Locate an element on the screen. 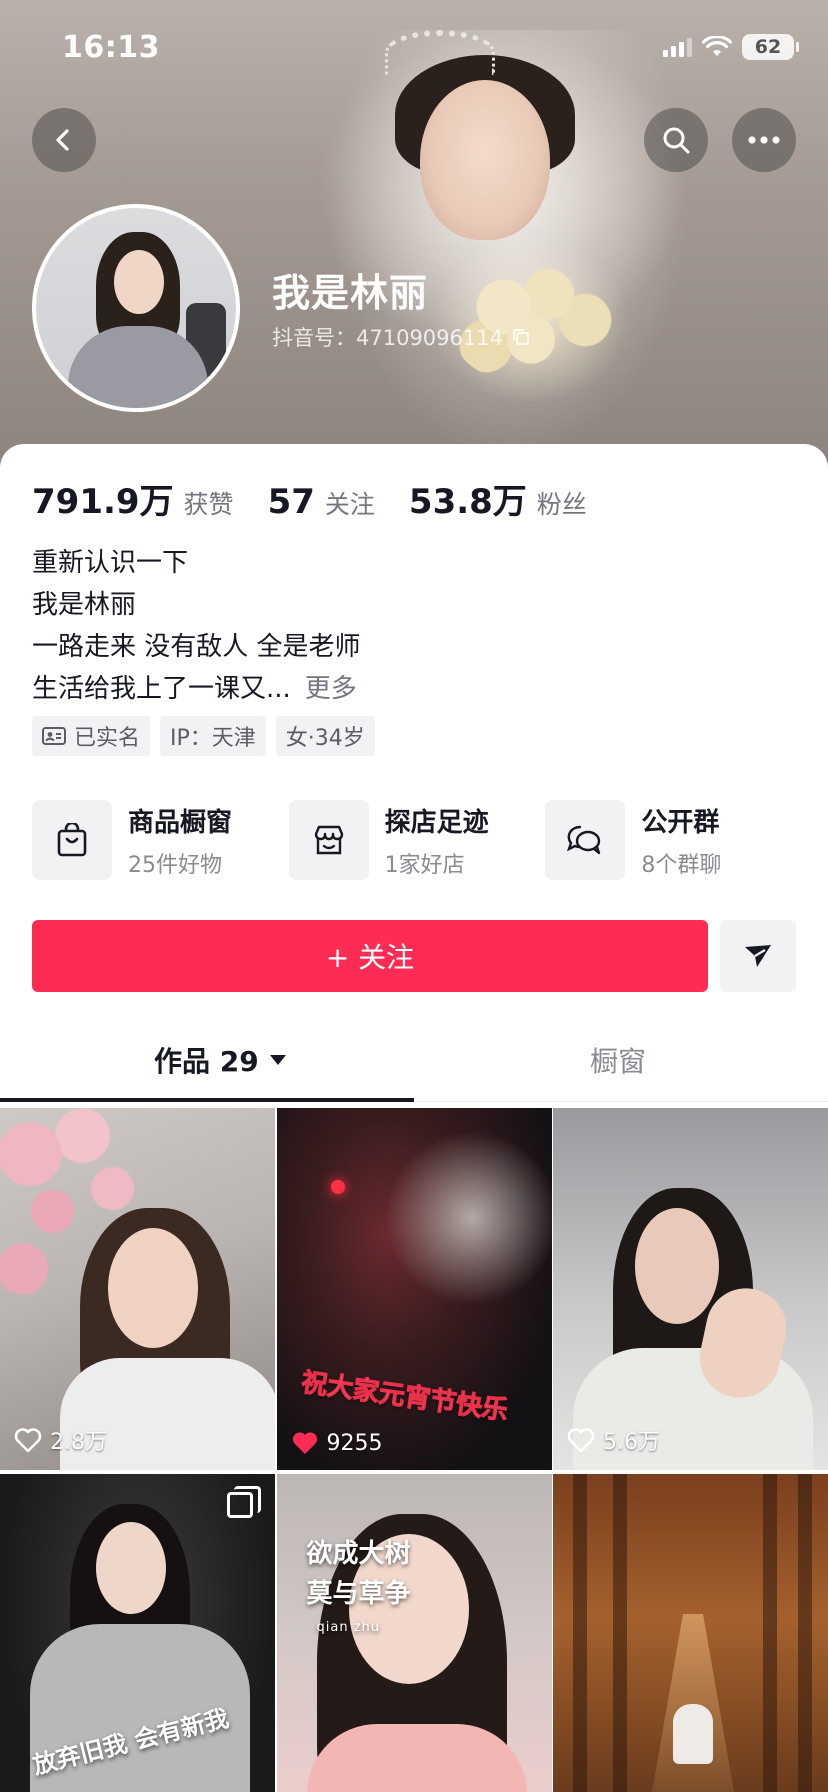 Image resolution: width=828 pixels, height=1792 pixels. content-tabs: 作品 29 橱窗 is located at coordinates (414, 1060).